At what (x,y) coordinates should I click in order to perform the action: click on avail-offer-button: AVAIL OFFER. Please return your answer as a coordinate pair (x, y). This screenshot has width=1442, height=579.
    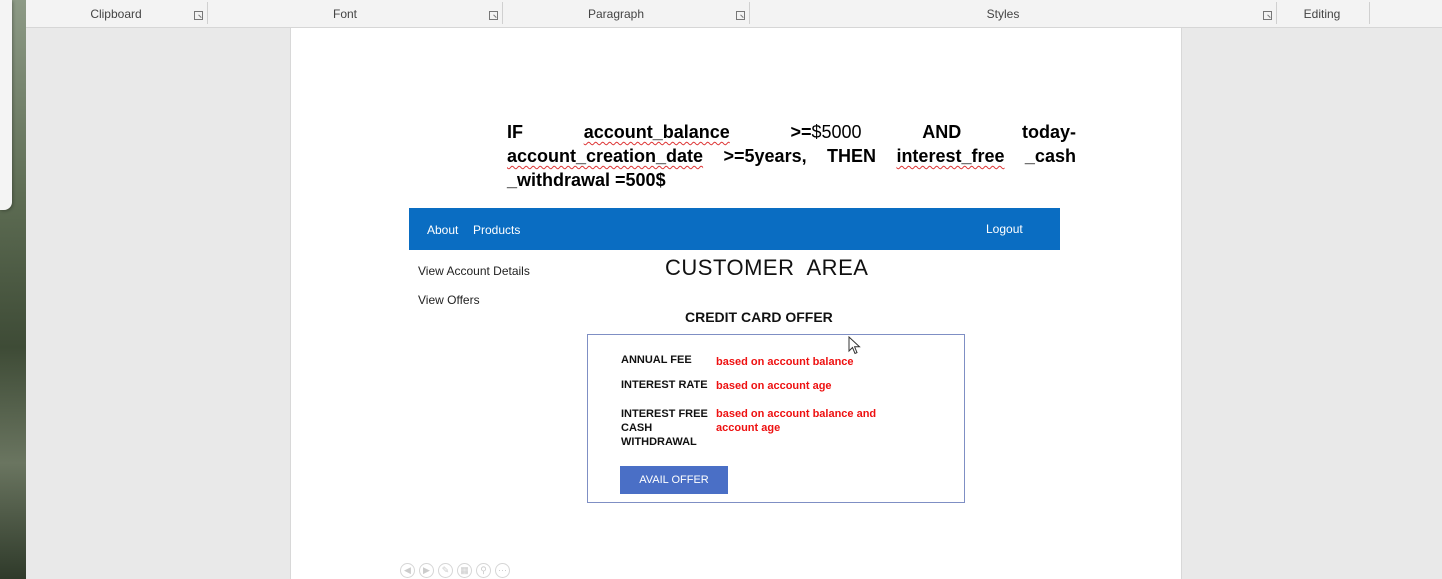
    Looking at the image, I should click on (674, 480).